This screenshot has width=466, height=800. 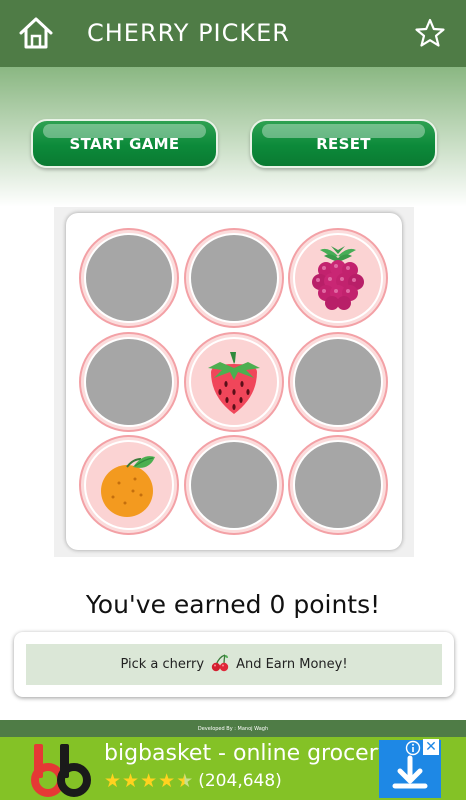 I want to click on strawberry-icon, so click(x=234, y=383).